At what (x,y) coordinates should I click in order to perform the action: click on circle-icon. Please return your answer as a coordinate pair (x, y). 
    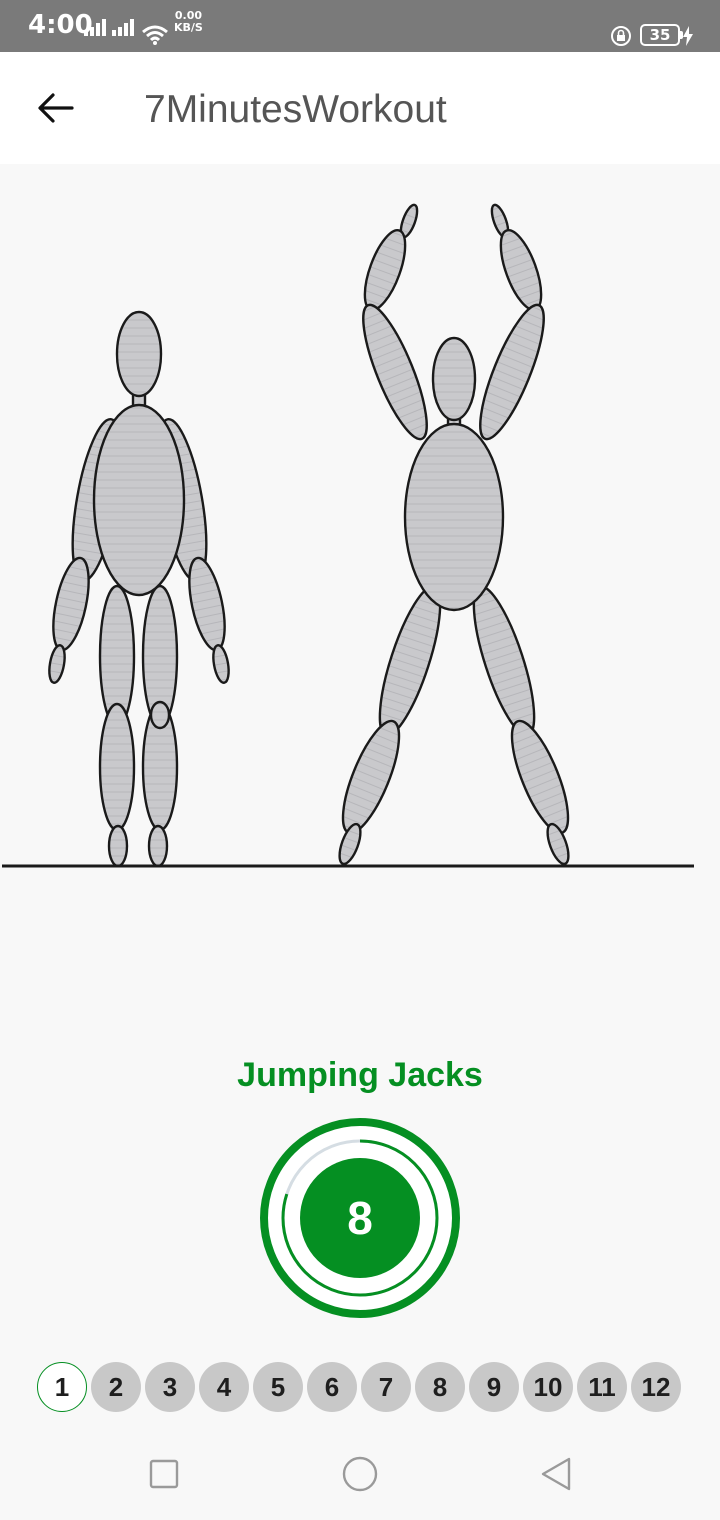
    Looking at the image, I should click on (360, 1474).